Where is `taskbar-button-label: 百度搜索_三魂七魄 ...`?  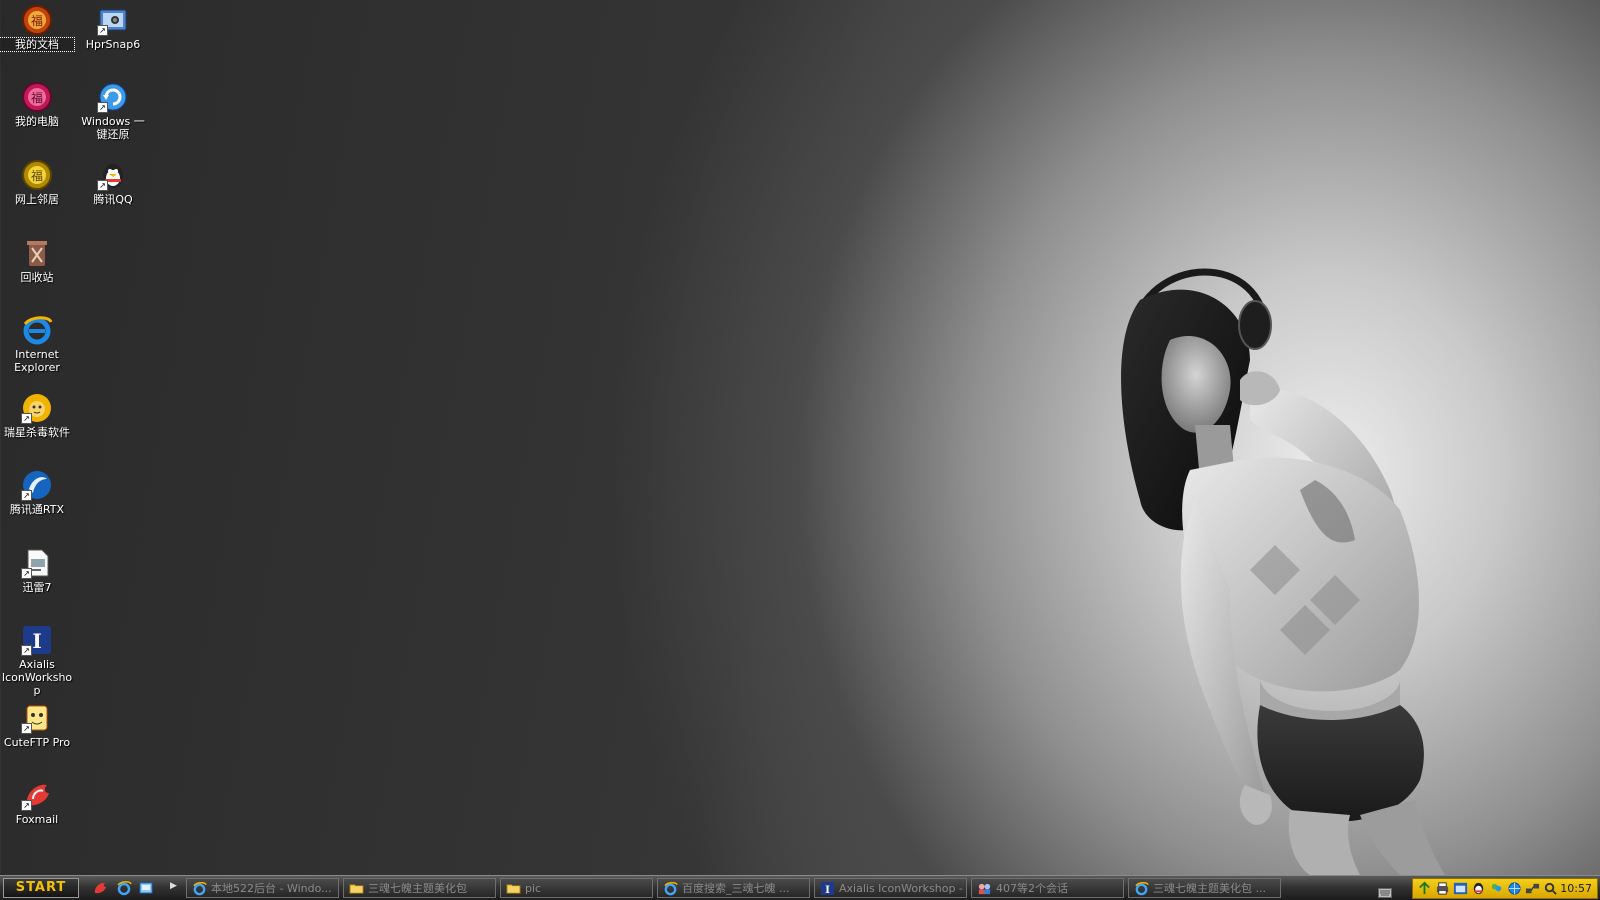 taskbar-button-label: 百度搜索_三魂七魄 ... is located at coordinates (736, 888).